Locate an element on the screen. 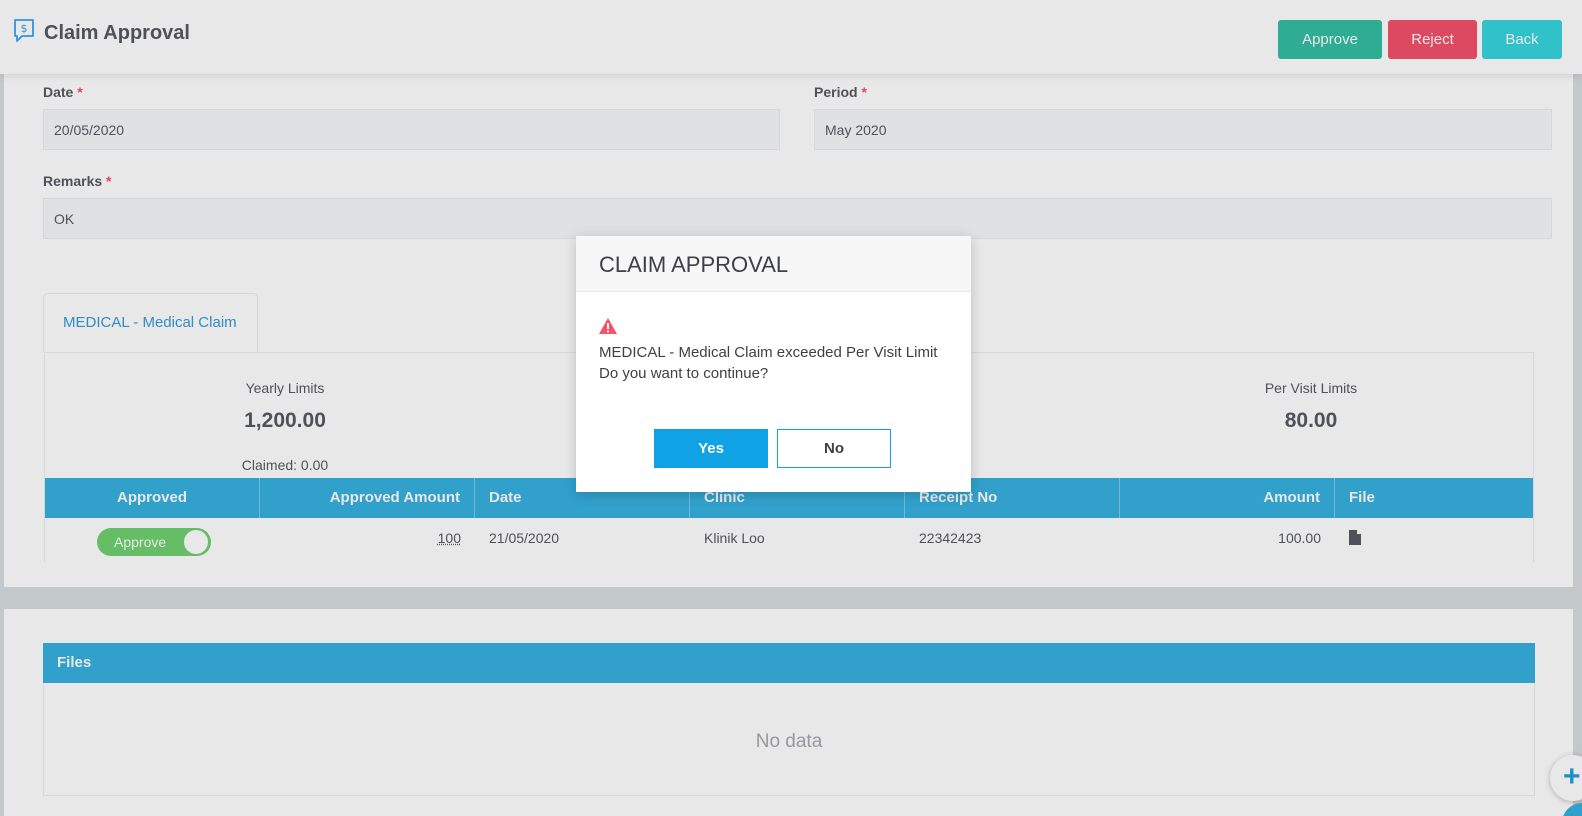 The width and height of the screenshot is (1582, 816). warning-icon is located at coordinates (608, 326).